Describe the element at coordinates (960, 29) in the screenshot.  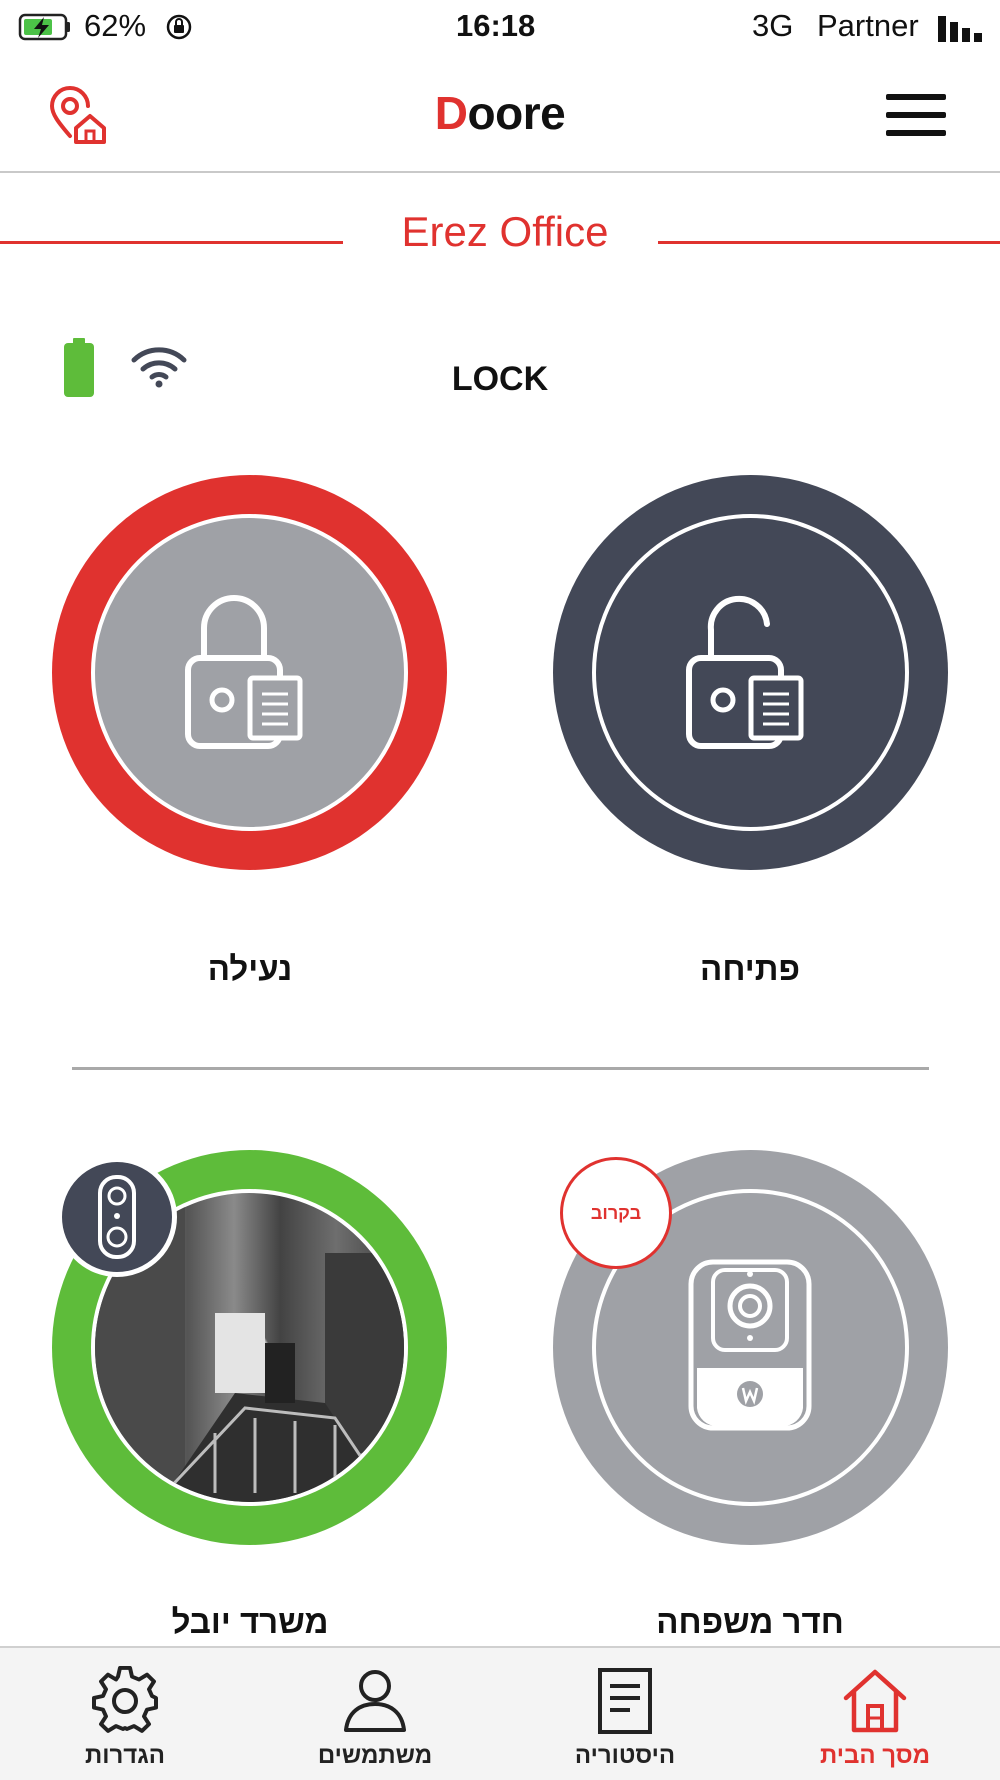
I see `signal-bars-icon` at that location.